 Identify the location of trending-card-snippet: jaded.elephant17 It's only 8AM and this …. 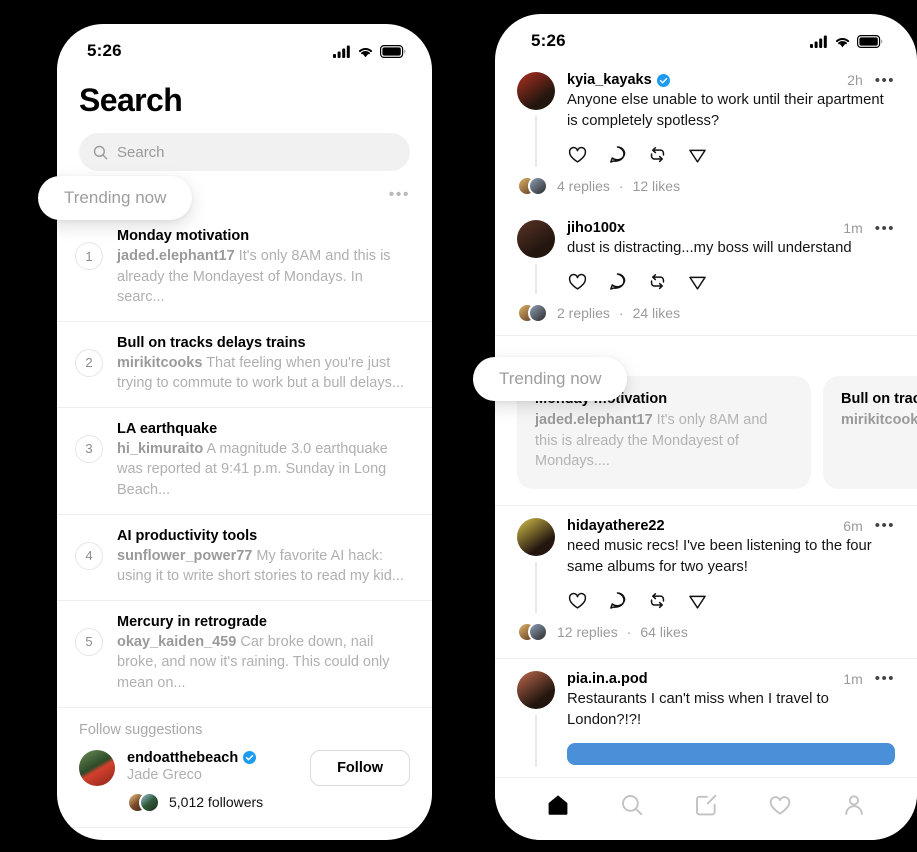
(651, 441).